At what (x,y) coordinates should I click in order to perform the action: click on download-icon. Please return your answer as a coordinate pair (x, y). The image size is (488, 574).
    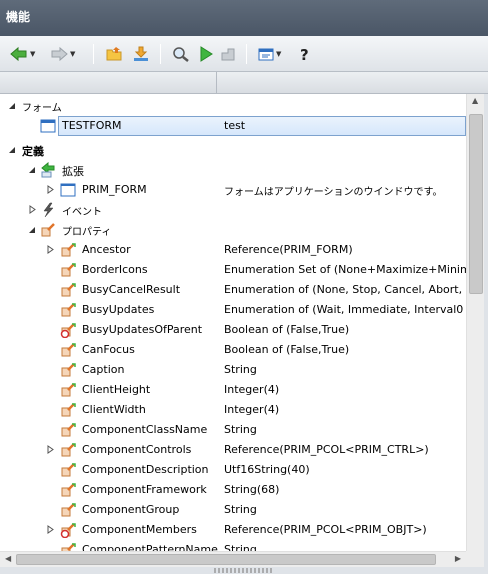
    Looking at the image, I should click on (141, 53).